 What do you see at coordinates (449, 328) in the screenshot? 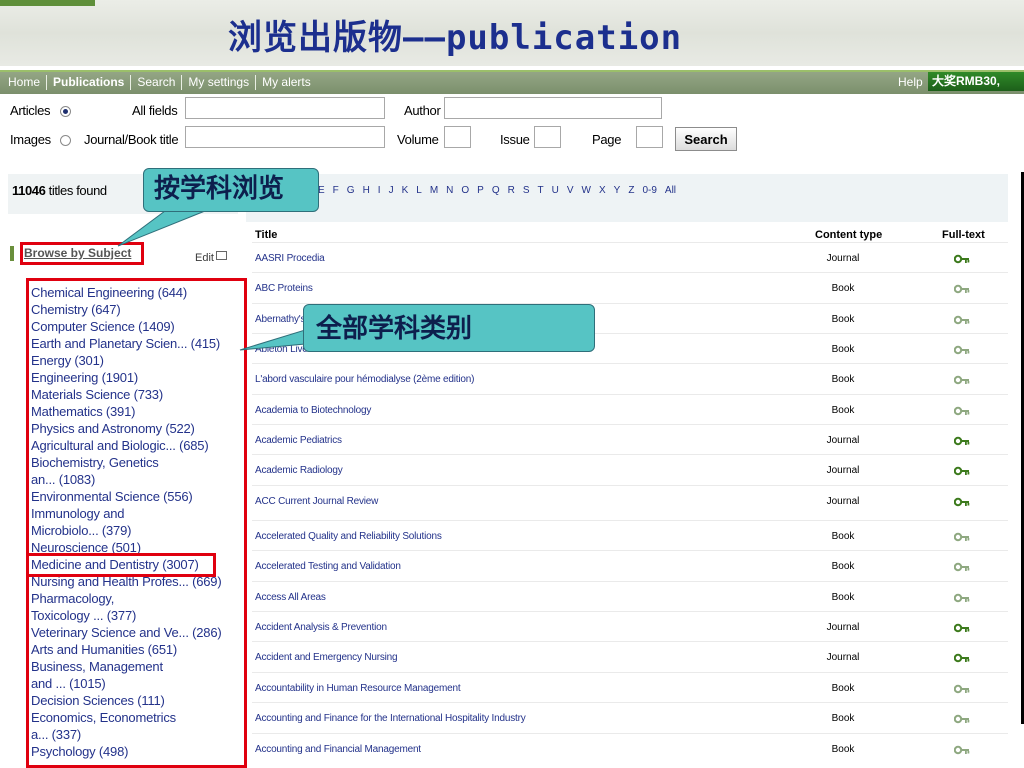
I see `all-subjects-callout: 全部学科类别` at bounding box center [449, 328].